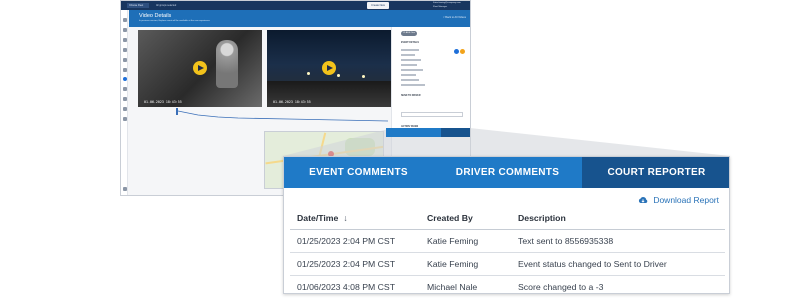  Describe the element at coordinates (561, 287) in the screenshot. I see `cell-description: Score changed to a -3` at that location.